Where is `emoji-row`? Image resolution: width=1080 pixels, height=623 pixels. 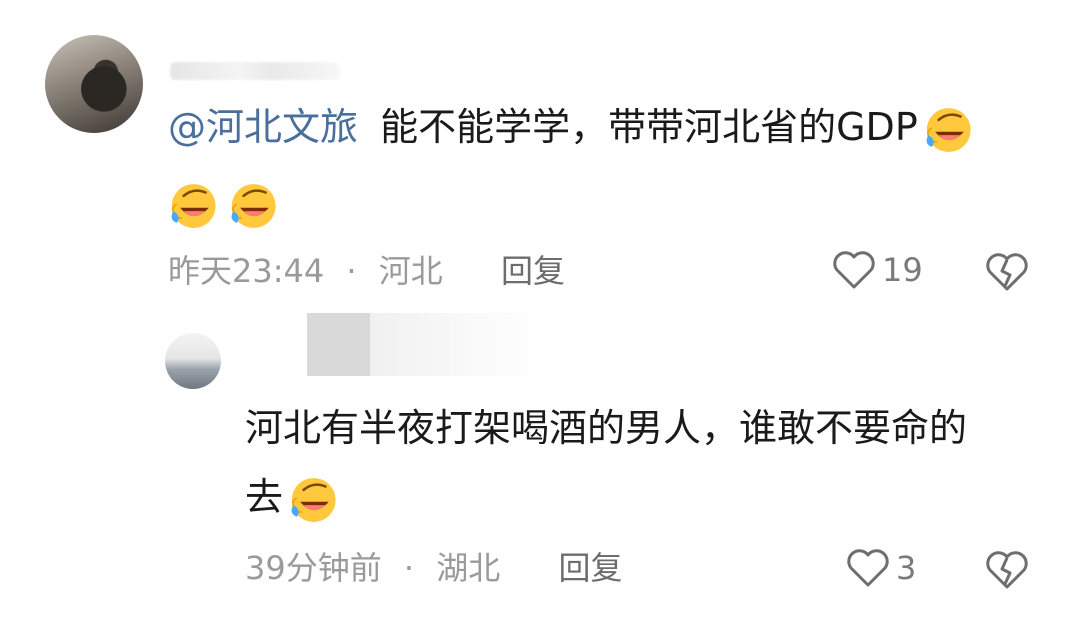 emoji-row is located at coordinates (222, 203).